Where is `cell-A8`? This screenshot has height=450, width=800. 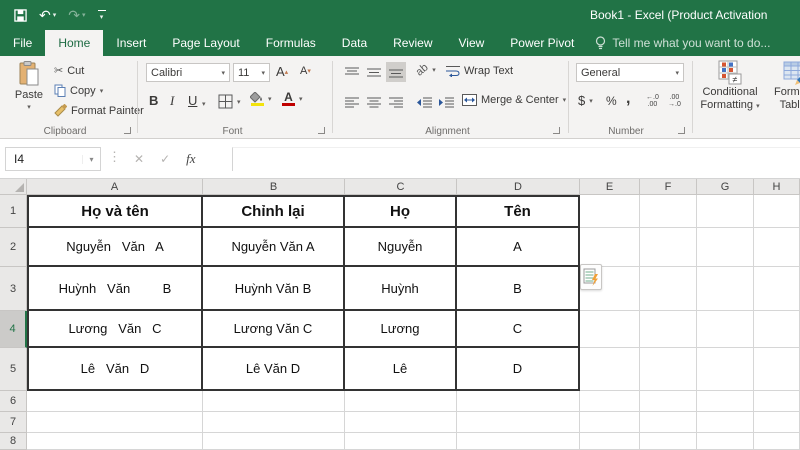
cell-A8 is located at coordinates (115, 441).